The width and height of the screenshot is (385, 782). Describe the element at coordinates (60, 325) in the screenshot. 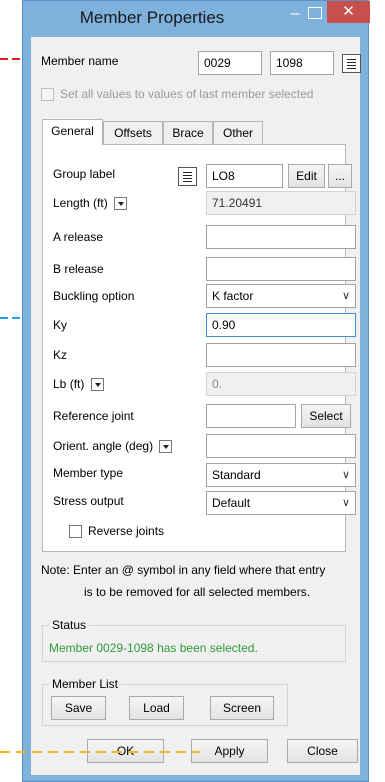

I see `ky-label: Ky` at that location.